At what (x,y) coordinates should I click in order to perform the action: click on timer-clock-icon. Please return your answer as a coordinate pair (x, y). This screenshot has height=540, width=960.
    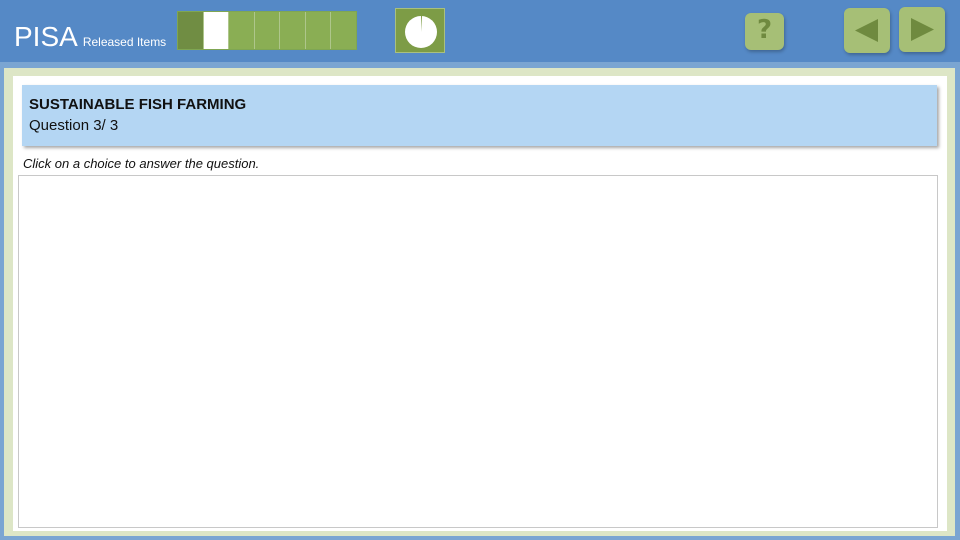
    Looking at the image, I should click on (421, 31).